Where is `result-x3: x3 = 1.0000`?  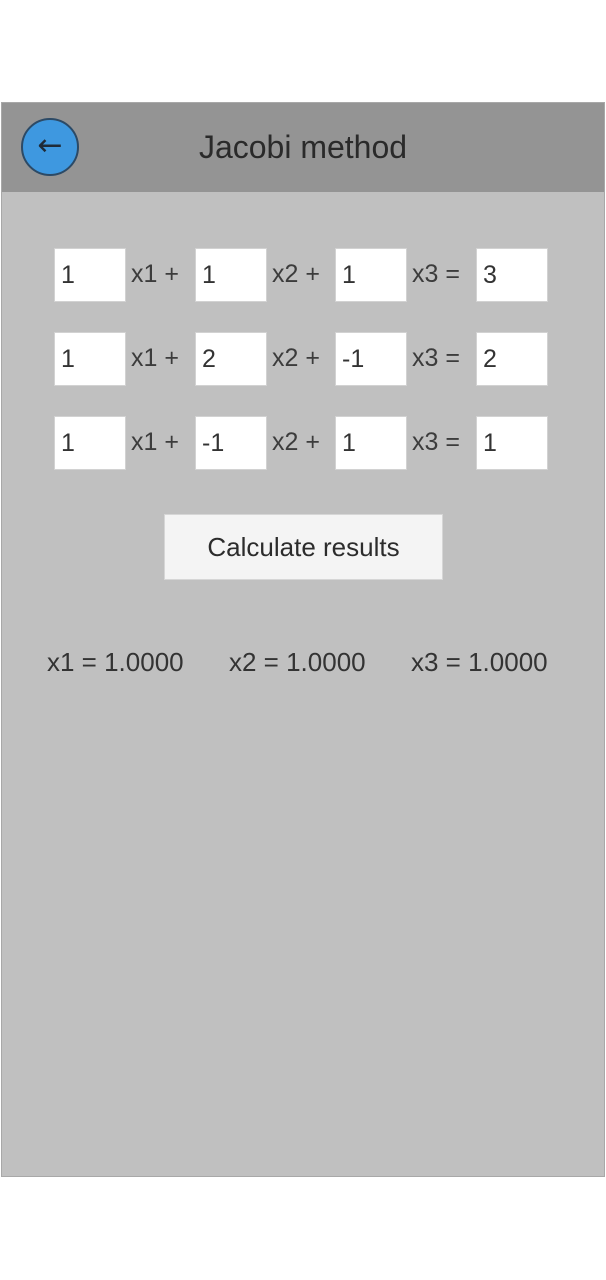 result-x3: x3 = 1.0000 is located at coordinates (479, 662).